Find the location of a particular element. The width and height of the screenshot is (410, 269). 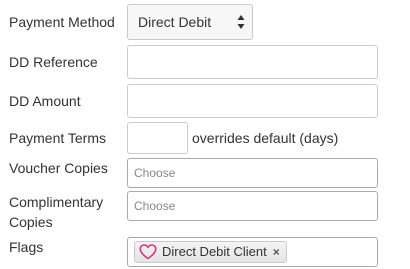

payment-terms-input is located at coordinates (157, 138).